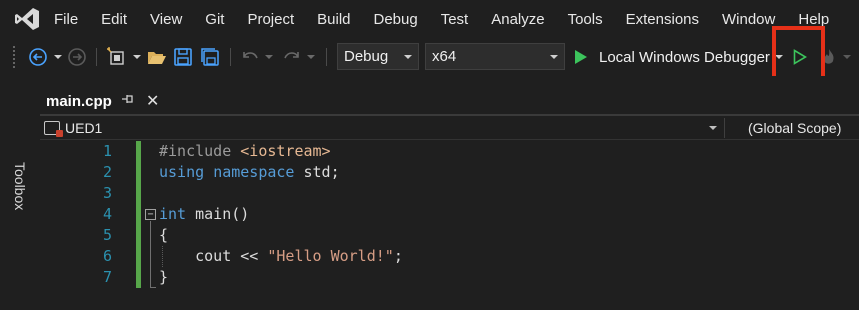  Describe the element at coordinates (662, 19) in the screenshot. I see `menu-extensions: Extensions` at that location.